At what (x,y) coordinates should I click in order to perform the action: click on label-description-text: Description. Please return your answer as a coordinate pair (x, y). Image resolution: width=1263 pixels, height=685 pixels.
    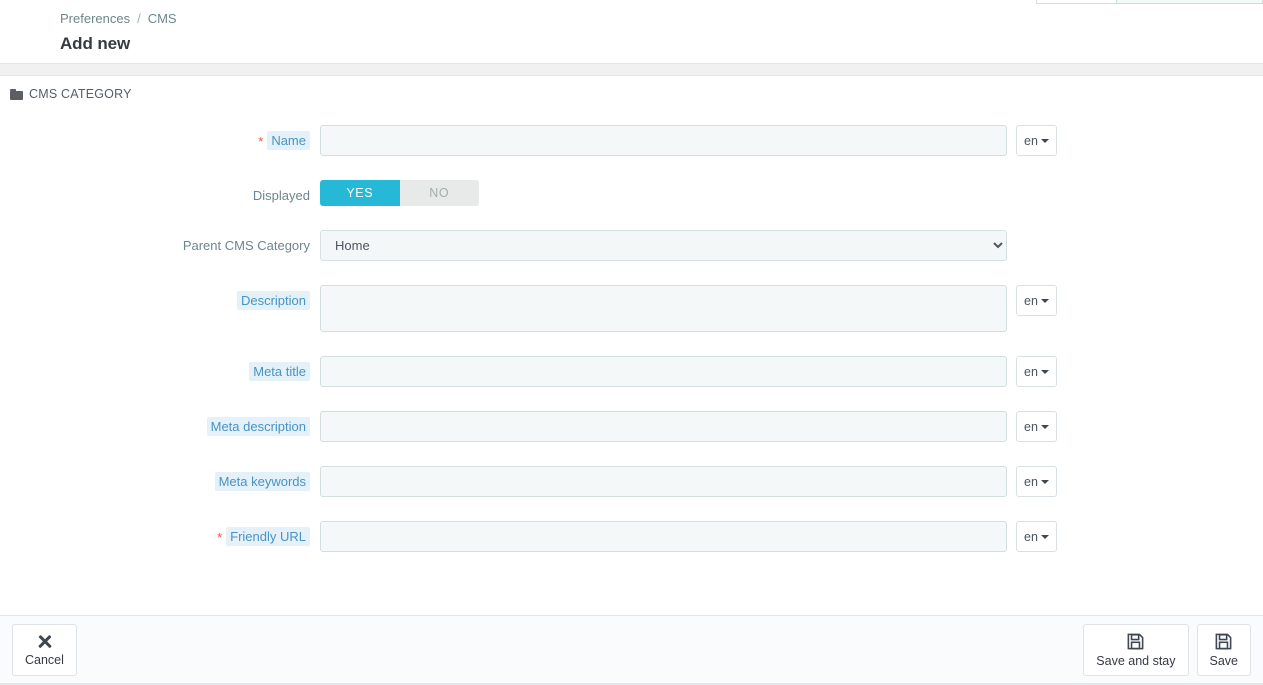
    Looking at the image, I should click on (273, 300).